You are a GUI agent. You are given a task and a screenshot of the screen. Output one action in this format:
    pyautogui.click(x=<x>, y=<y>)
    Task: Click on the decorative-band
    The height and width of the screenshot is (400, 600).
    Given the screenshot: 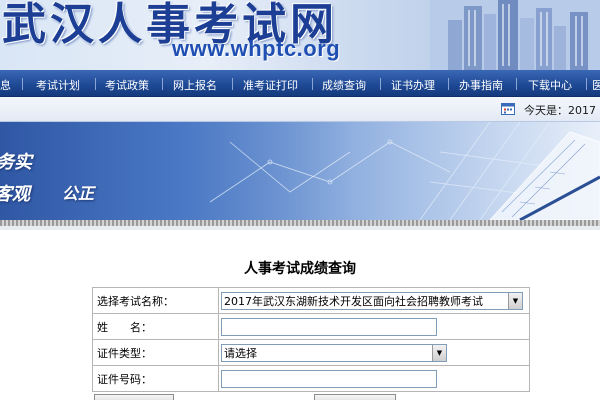 What is the action you would take?
    pyautogui.click(x=300, y=228)
    